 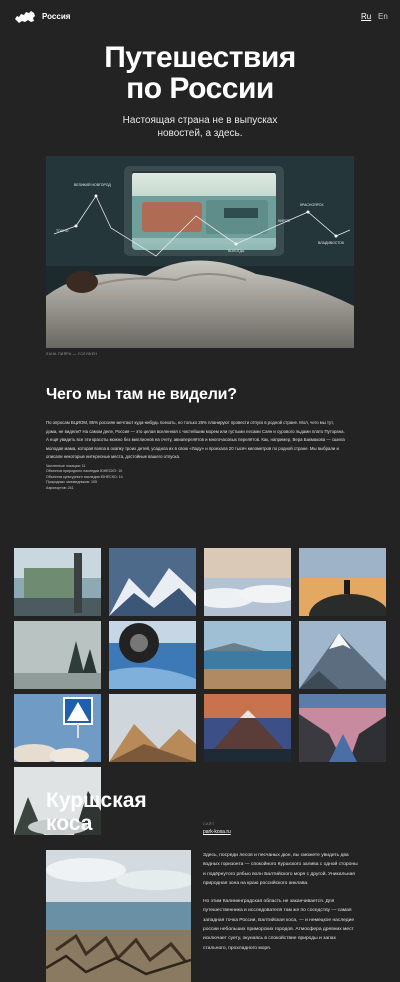 What do you see at coordinates (25, 17) in the screenshot?
I see `russia-map-logo-icon` at bounding box center [25, 17].